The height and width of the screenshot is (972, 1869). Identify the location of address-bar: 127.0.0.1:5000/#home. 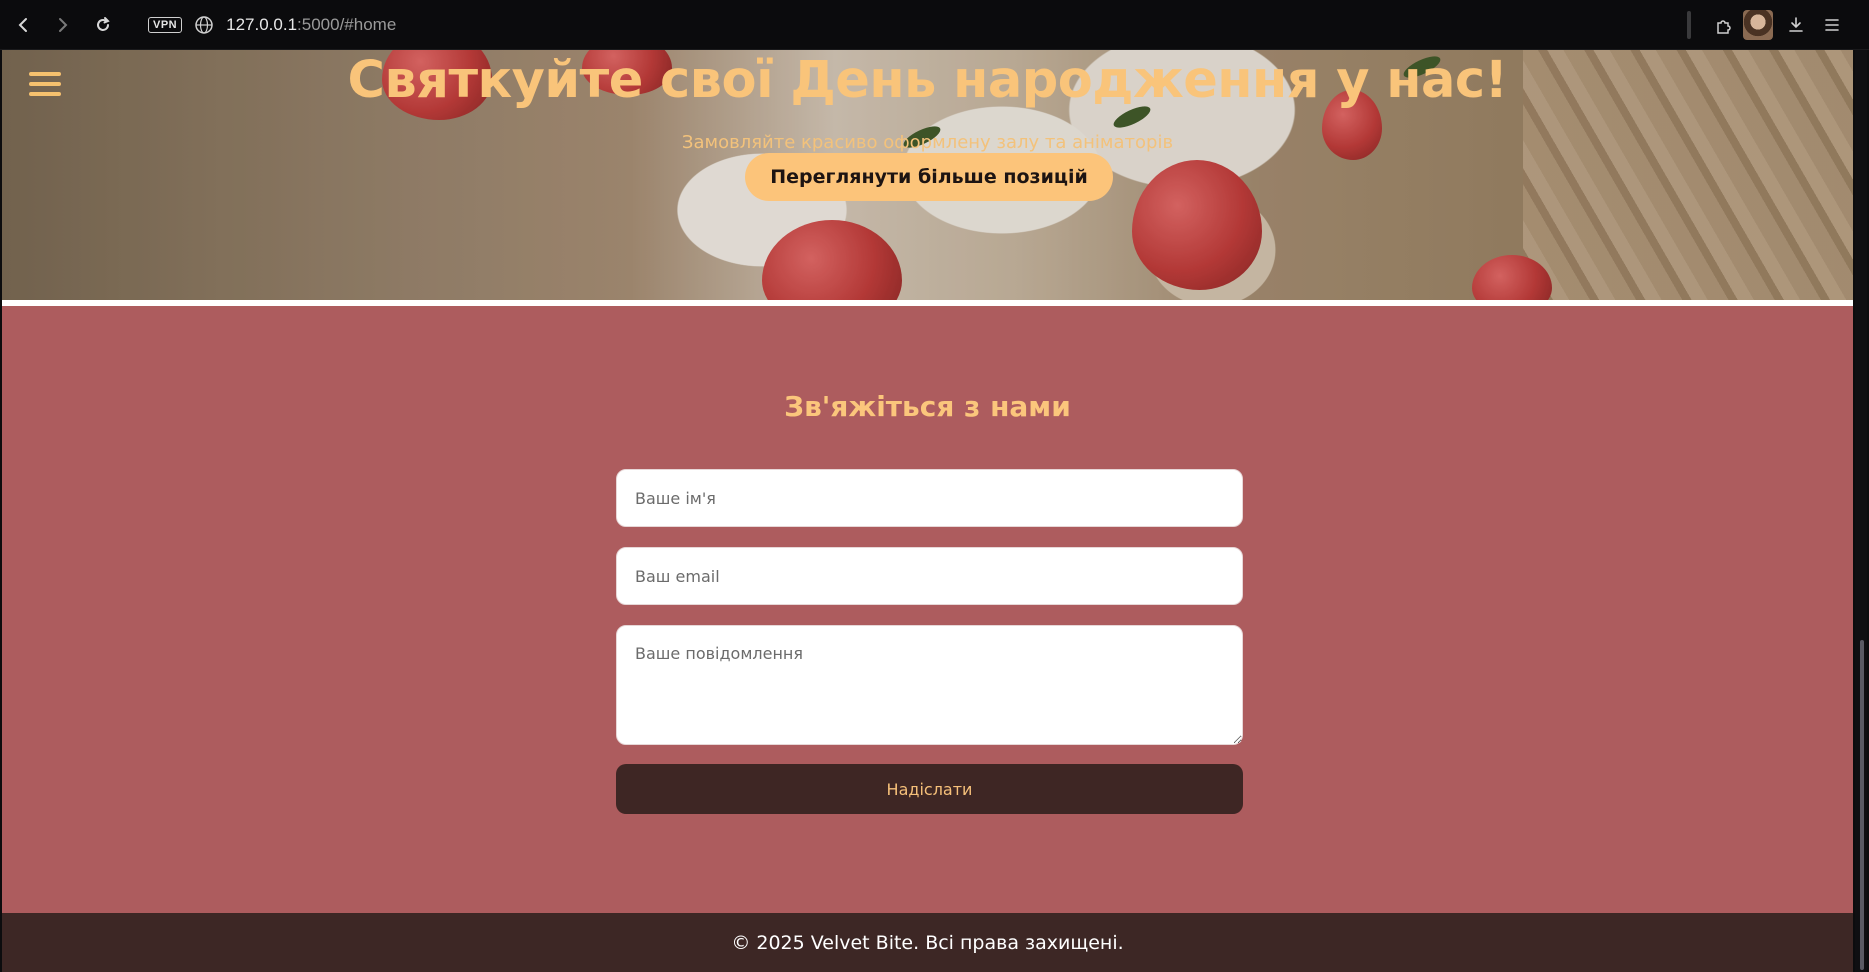
(311, 25).